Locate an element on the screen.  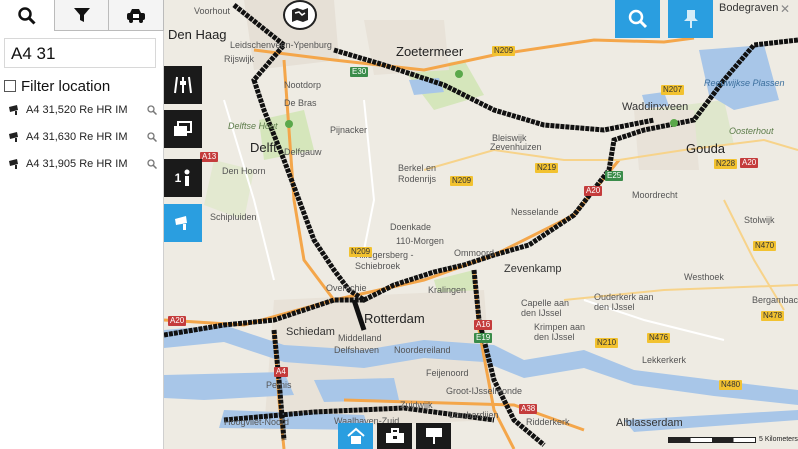
bottom-toolbar is located at coordinates (396, 436).